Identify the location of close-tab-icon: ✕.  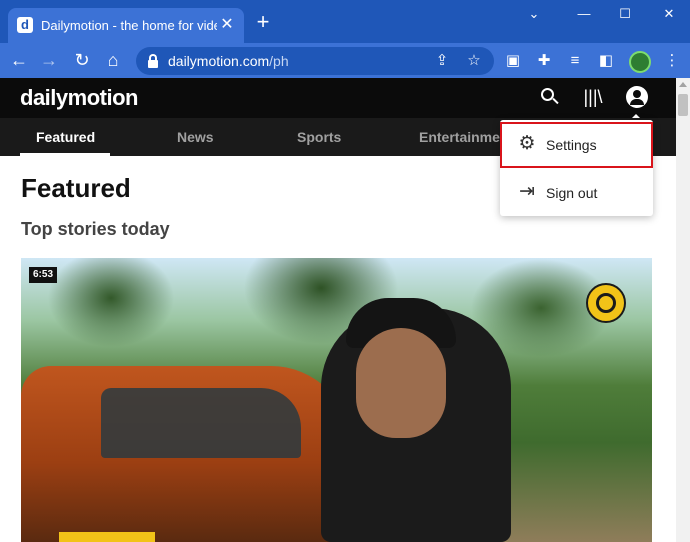
(227, 25).